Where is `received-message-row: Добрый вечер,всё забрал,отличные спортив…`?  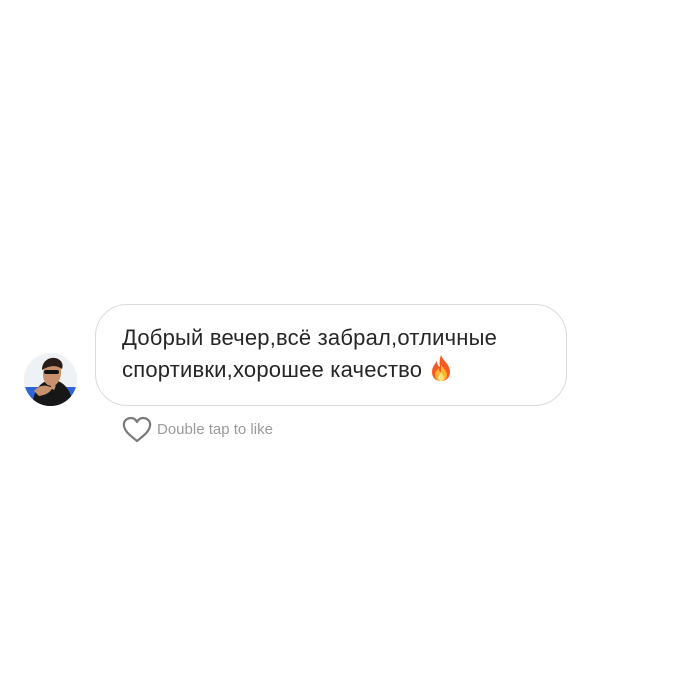
received-message-row: Добрый вечер,всё забрал,отличные спортив… is located at coordinates (302, 356).